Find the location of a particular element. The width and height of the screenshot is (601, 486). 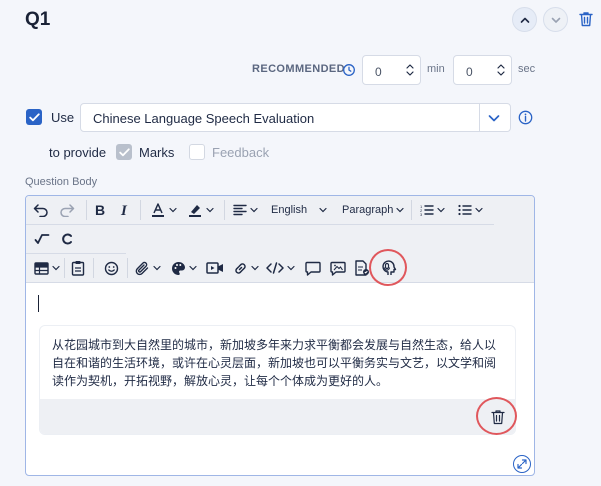

info-icon is located at coordinates (525, 117).